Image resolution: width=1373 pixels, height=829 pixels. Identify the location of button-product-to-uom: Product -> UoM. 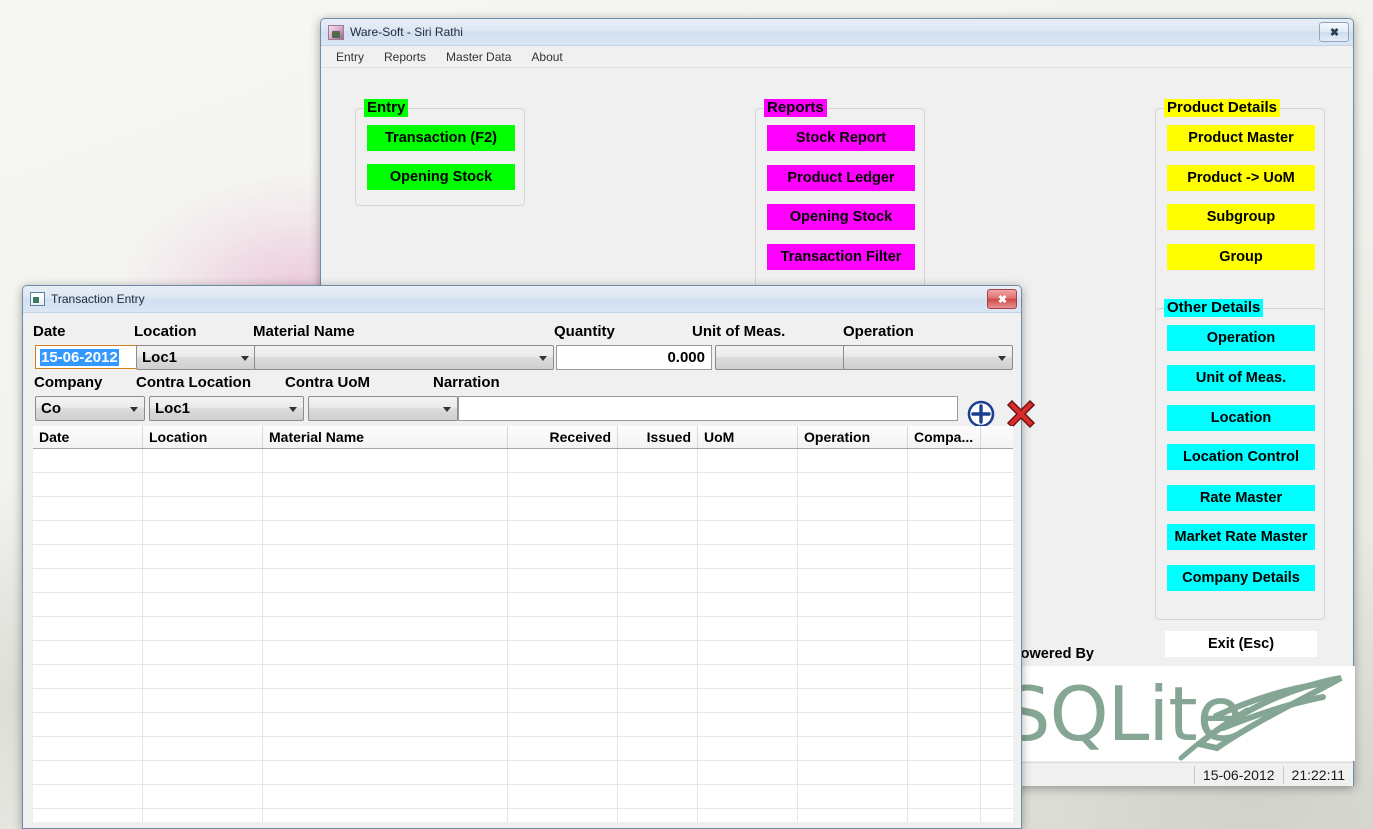
(1241, 178).